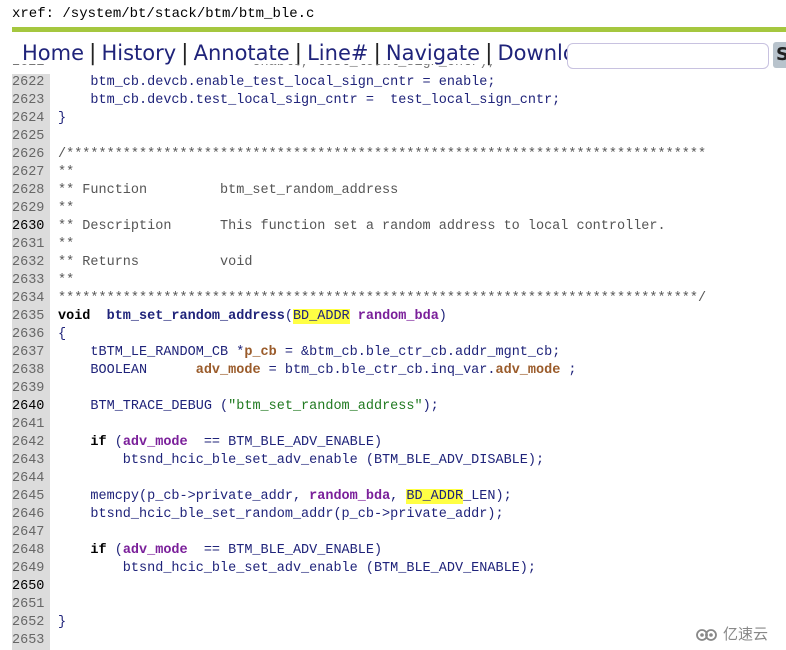  Describe the element at coordinates (31, 245) in the screenshot. I see `line-number: 2631` at that location.